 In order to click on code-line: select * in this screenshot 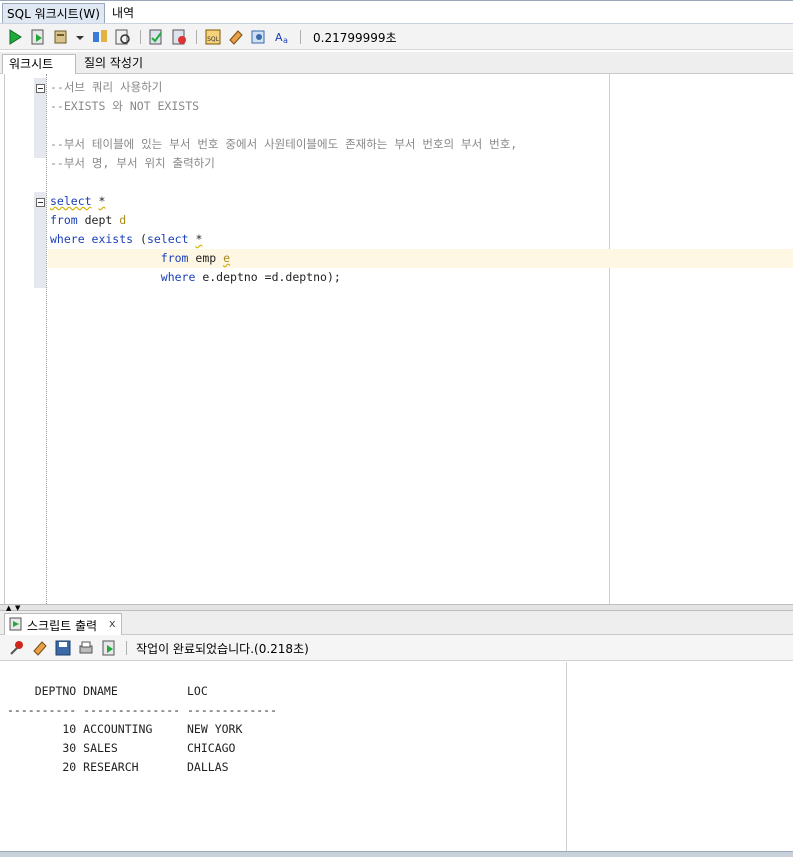, I will do `click(77, 201)`.